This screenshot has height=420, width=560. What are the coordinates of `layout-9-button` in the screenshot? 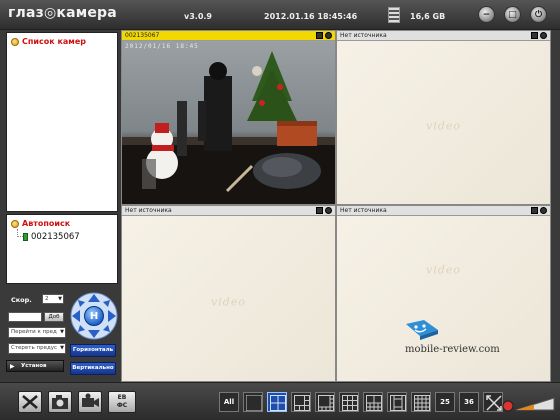 It's located at (349, 402).